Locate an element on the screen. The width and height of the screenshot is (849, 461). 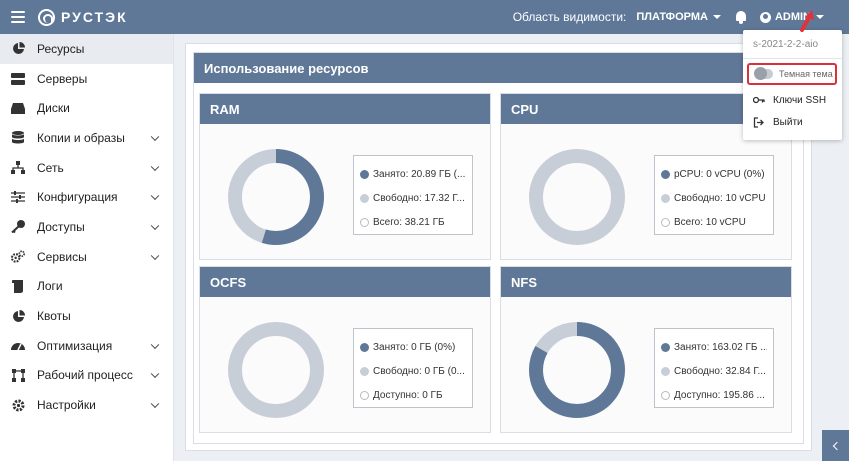
legend-item: pCPU: 0 vCPU (0%) is located at coordinates (714, 174).